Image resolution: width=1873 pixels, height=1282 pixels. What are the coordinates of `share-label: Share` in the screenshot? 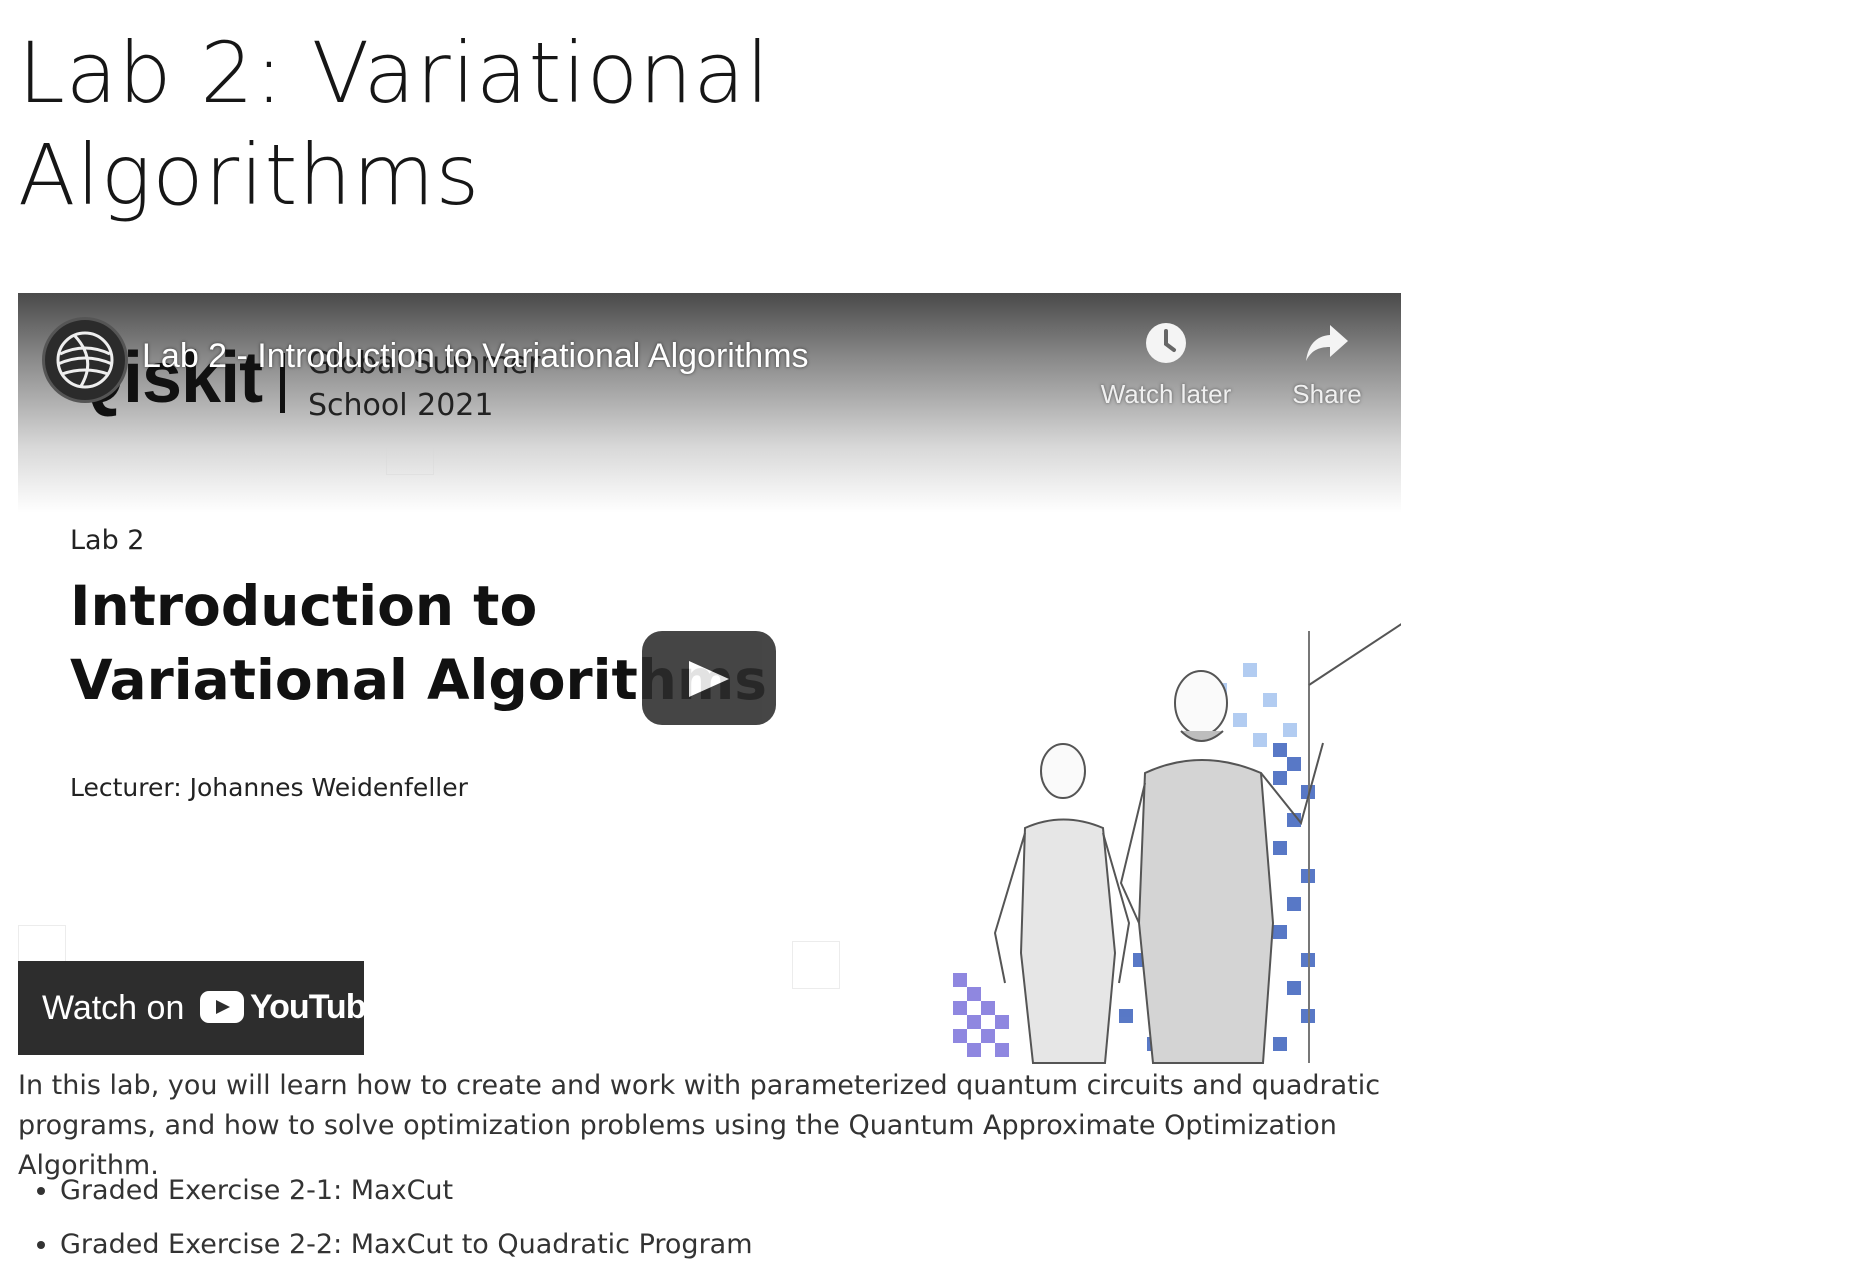 It's located at (1327, 394).